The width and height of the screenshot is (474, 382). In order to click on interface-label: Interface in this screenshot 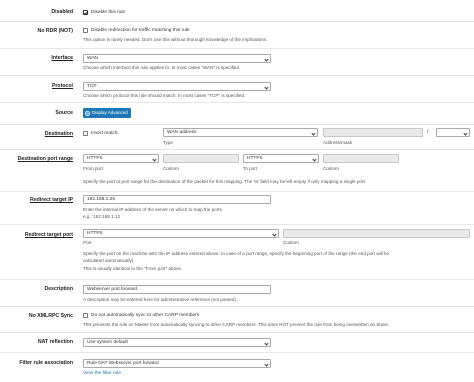, I will do `click(62, 58)`.